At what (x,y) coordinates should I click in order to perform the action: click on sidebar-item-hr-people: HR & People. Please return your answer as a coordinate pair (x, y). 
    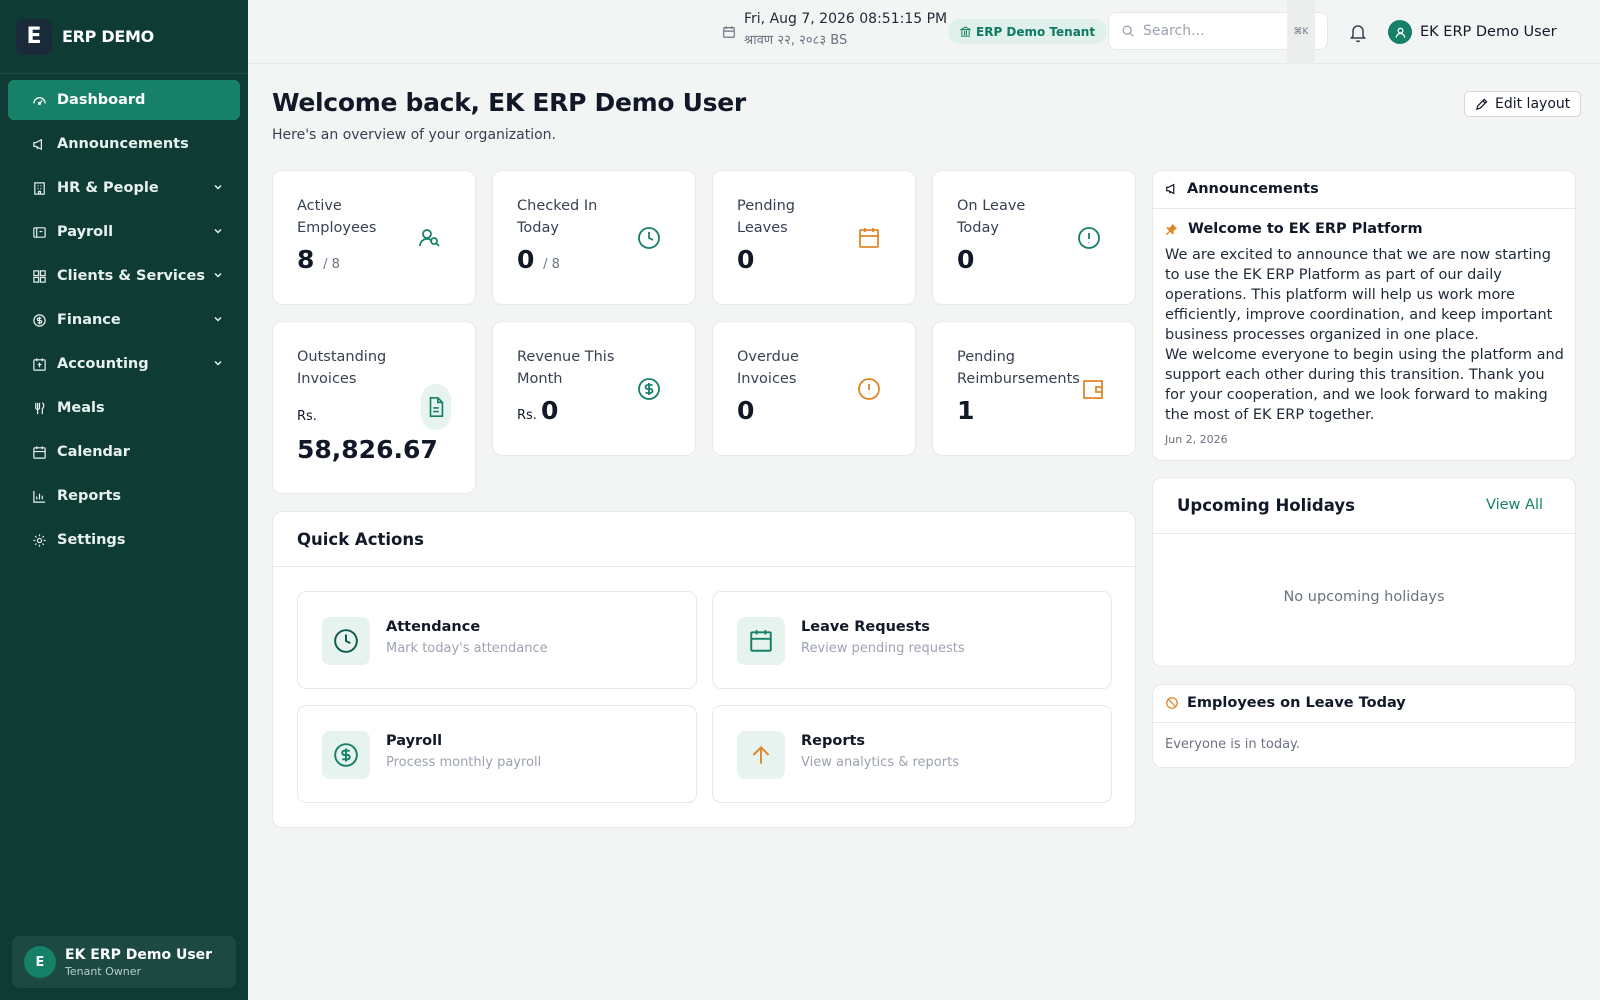
    Looking at the image, I should click on (124, 188).